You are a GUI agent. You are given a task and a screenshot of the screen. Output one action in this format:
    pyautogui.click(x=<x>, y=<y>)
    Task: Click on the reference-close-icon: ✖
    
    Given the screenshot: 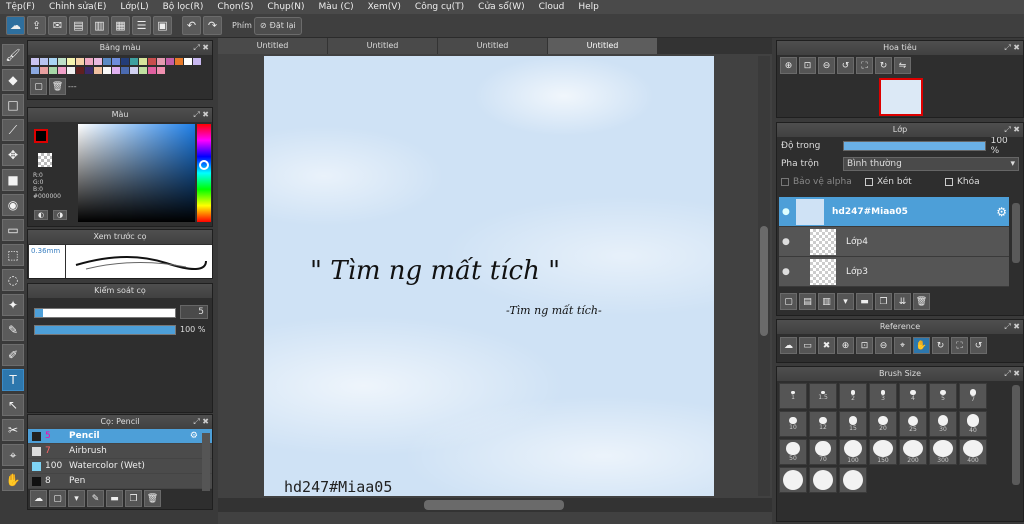 What is the action you would take?
    pyautogui.click(x=826, y=345)
    